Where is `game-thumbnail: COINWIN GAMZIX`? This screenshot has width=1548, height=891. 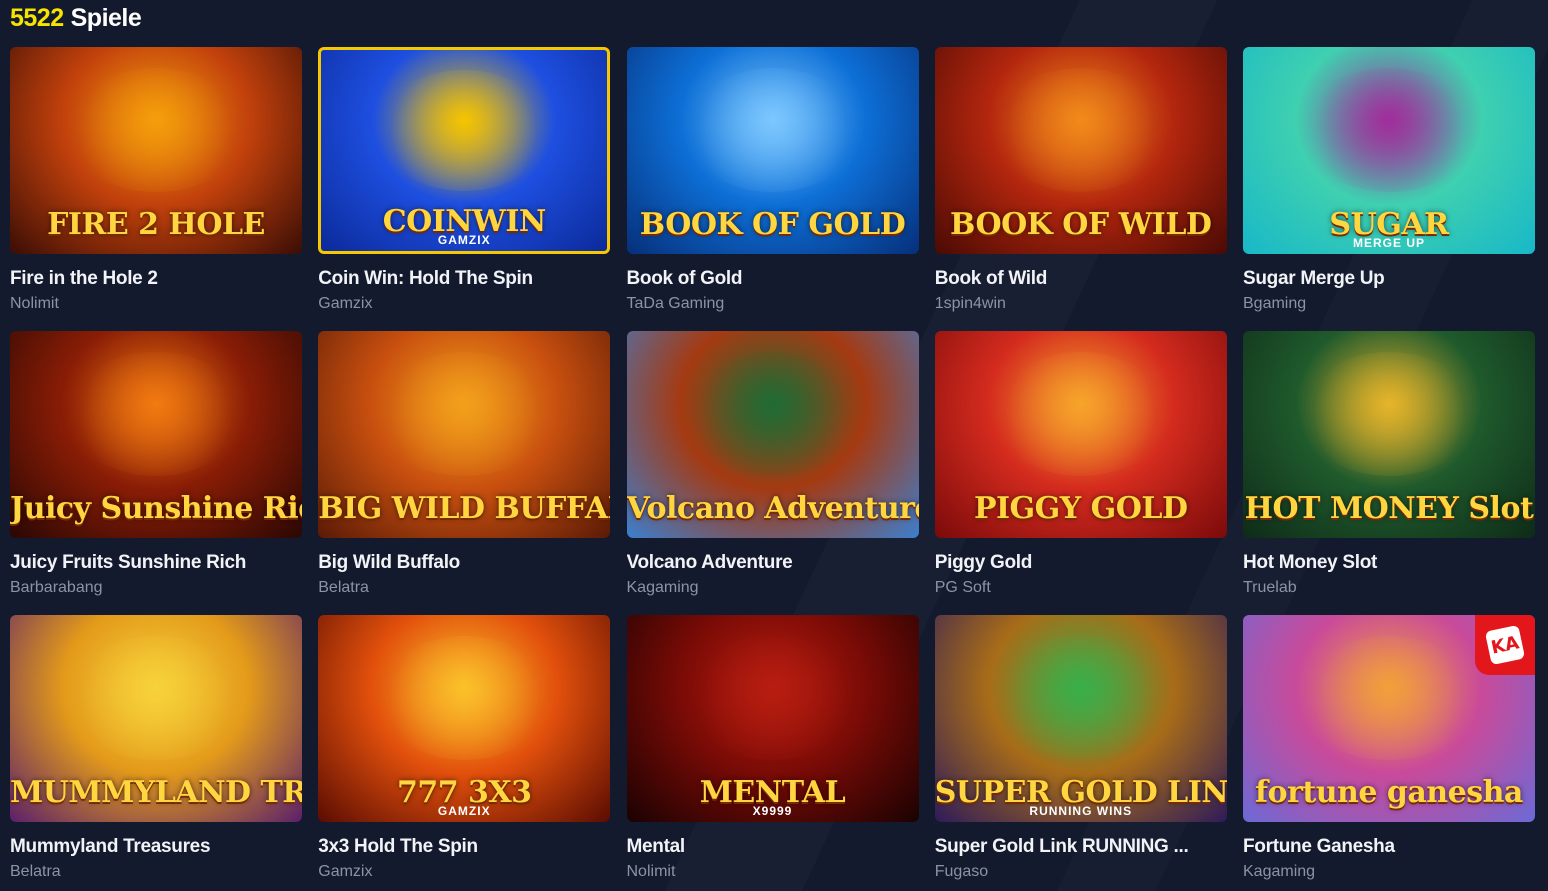 game-thumbnail: COINWIN GAMZIX is located at coordinates (464, 150).